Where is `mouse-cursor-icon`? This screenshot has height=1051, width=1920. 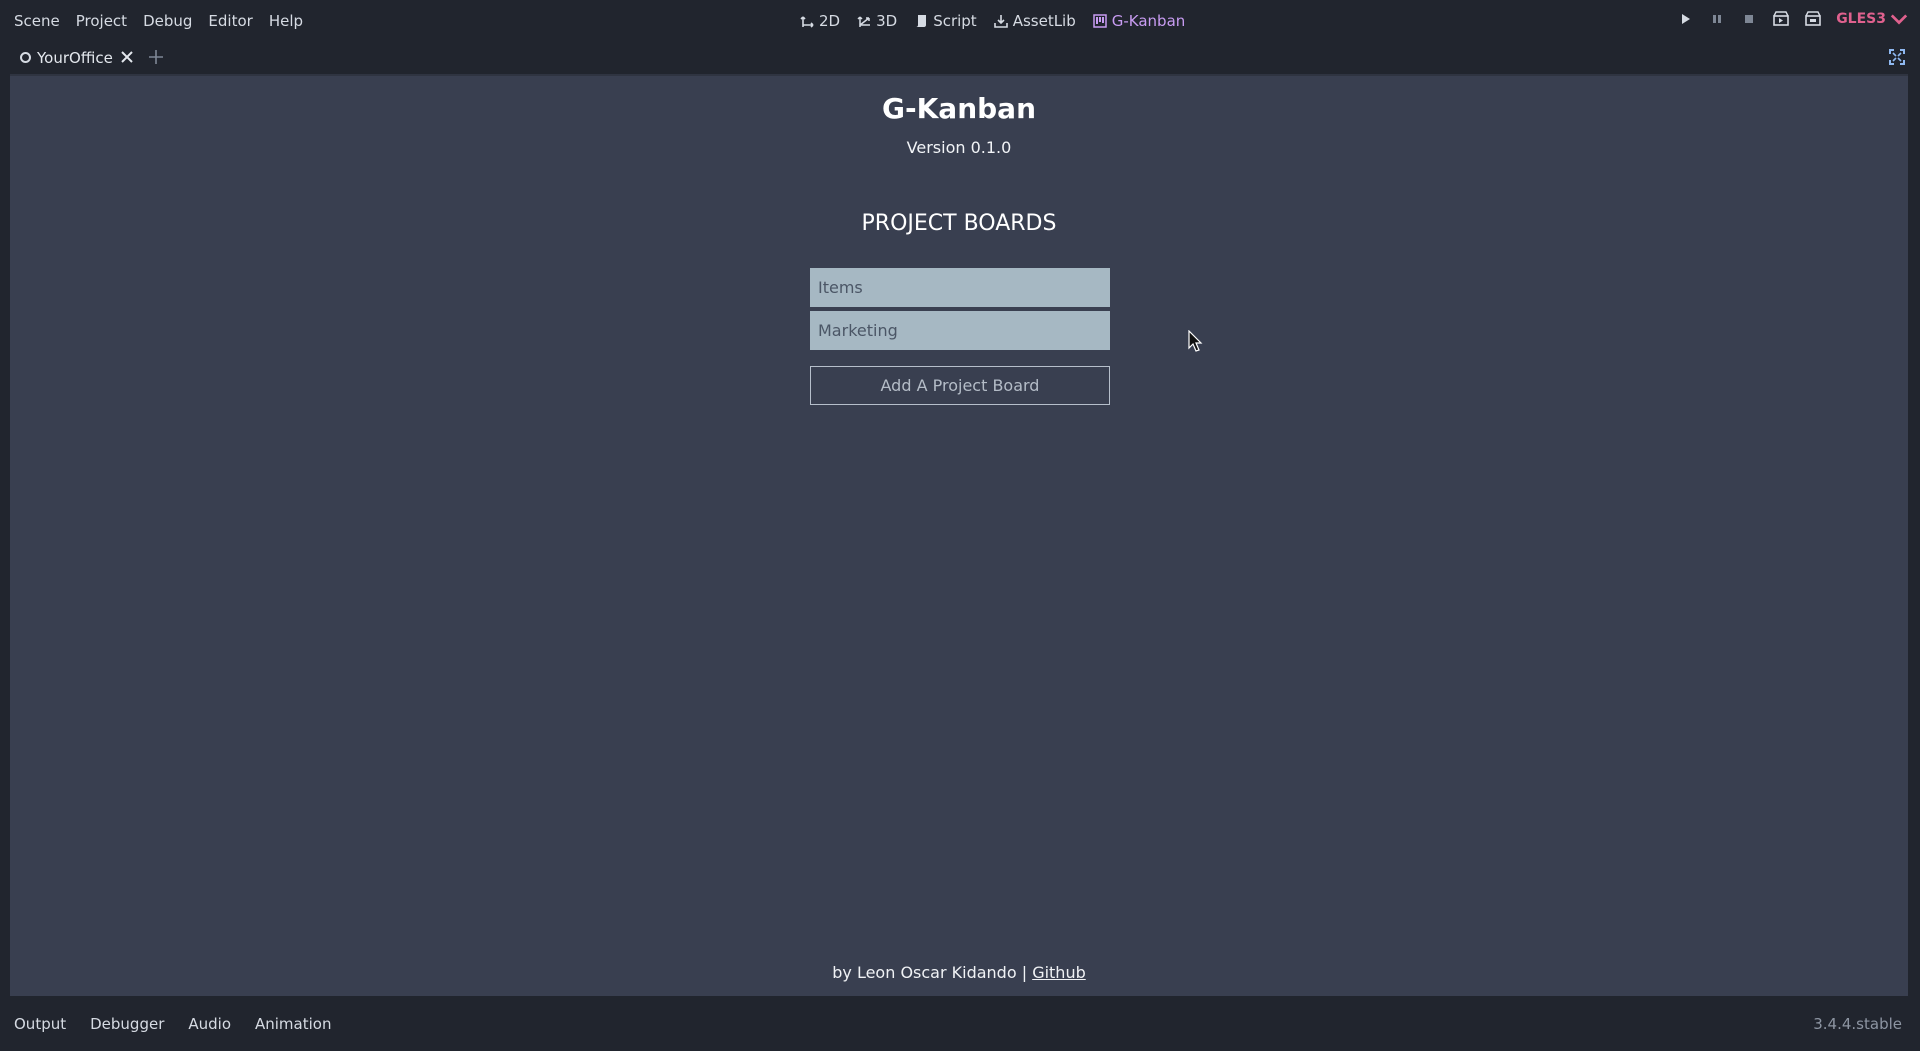
mouse-cursor-icon is located at coordinates (1195, 341).